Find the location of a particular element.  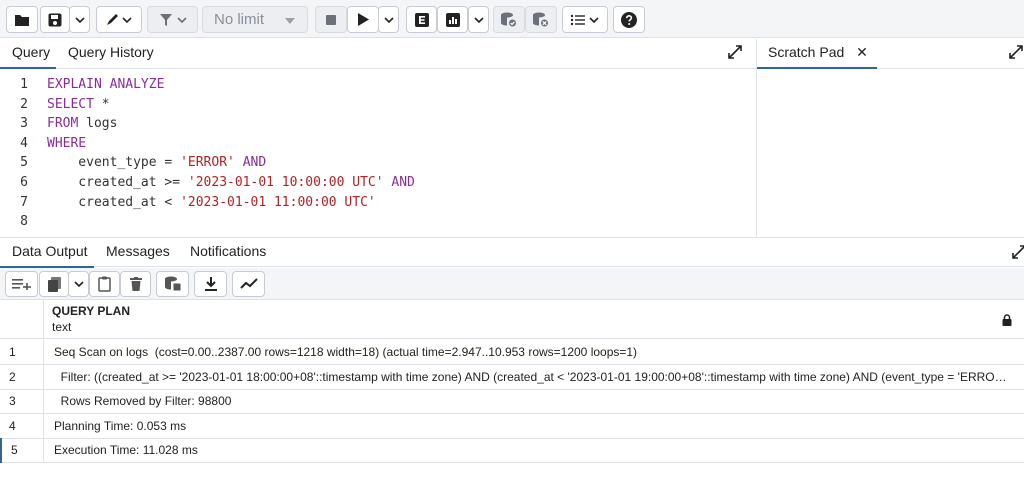

copy-button is located at coordinates (54, 284).